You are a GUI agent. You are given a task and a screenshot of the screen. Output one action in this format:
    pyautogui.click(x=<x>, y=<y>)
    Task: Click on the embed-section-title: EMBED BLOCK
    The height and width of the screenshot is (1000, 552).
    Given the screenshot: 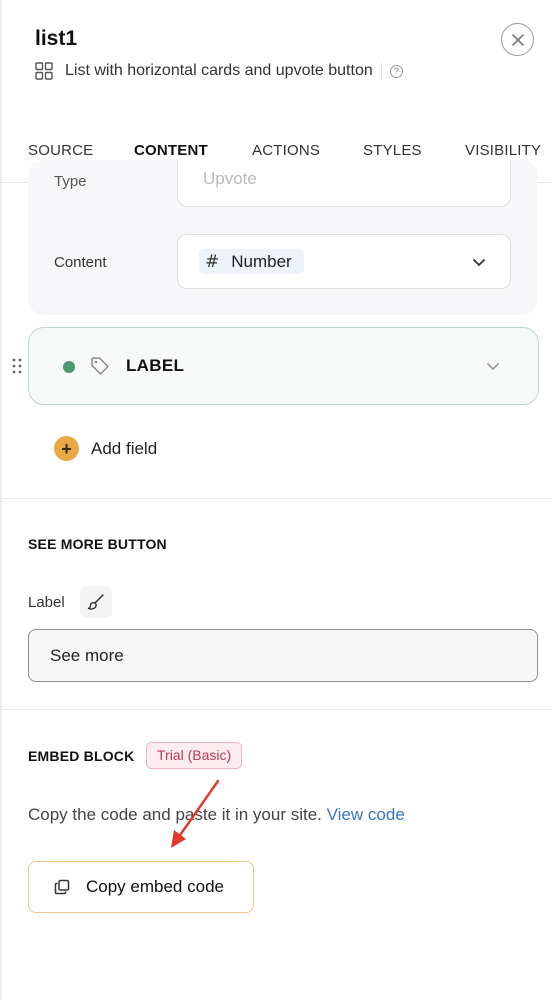 What is the action you would take?
    pyautogui.click(x=81, y=756)
    